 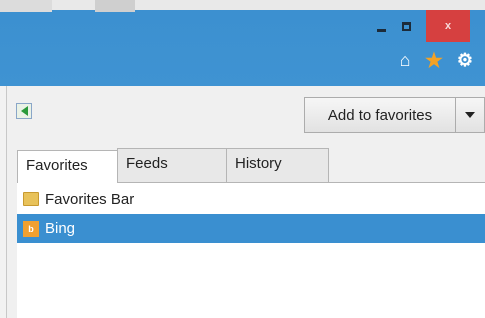 I want to click on maximize-icon, so click(x=406, y=26).